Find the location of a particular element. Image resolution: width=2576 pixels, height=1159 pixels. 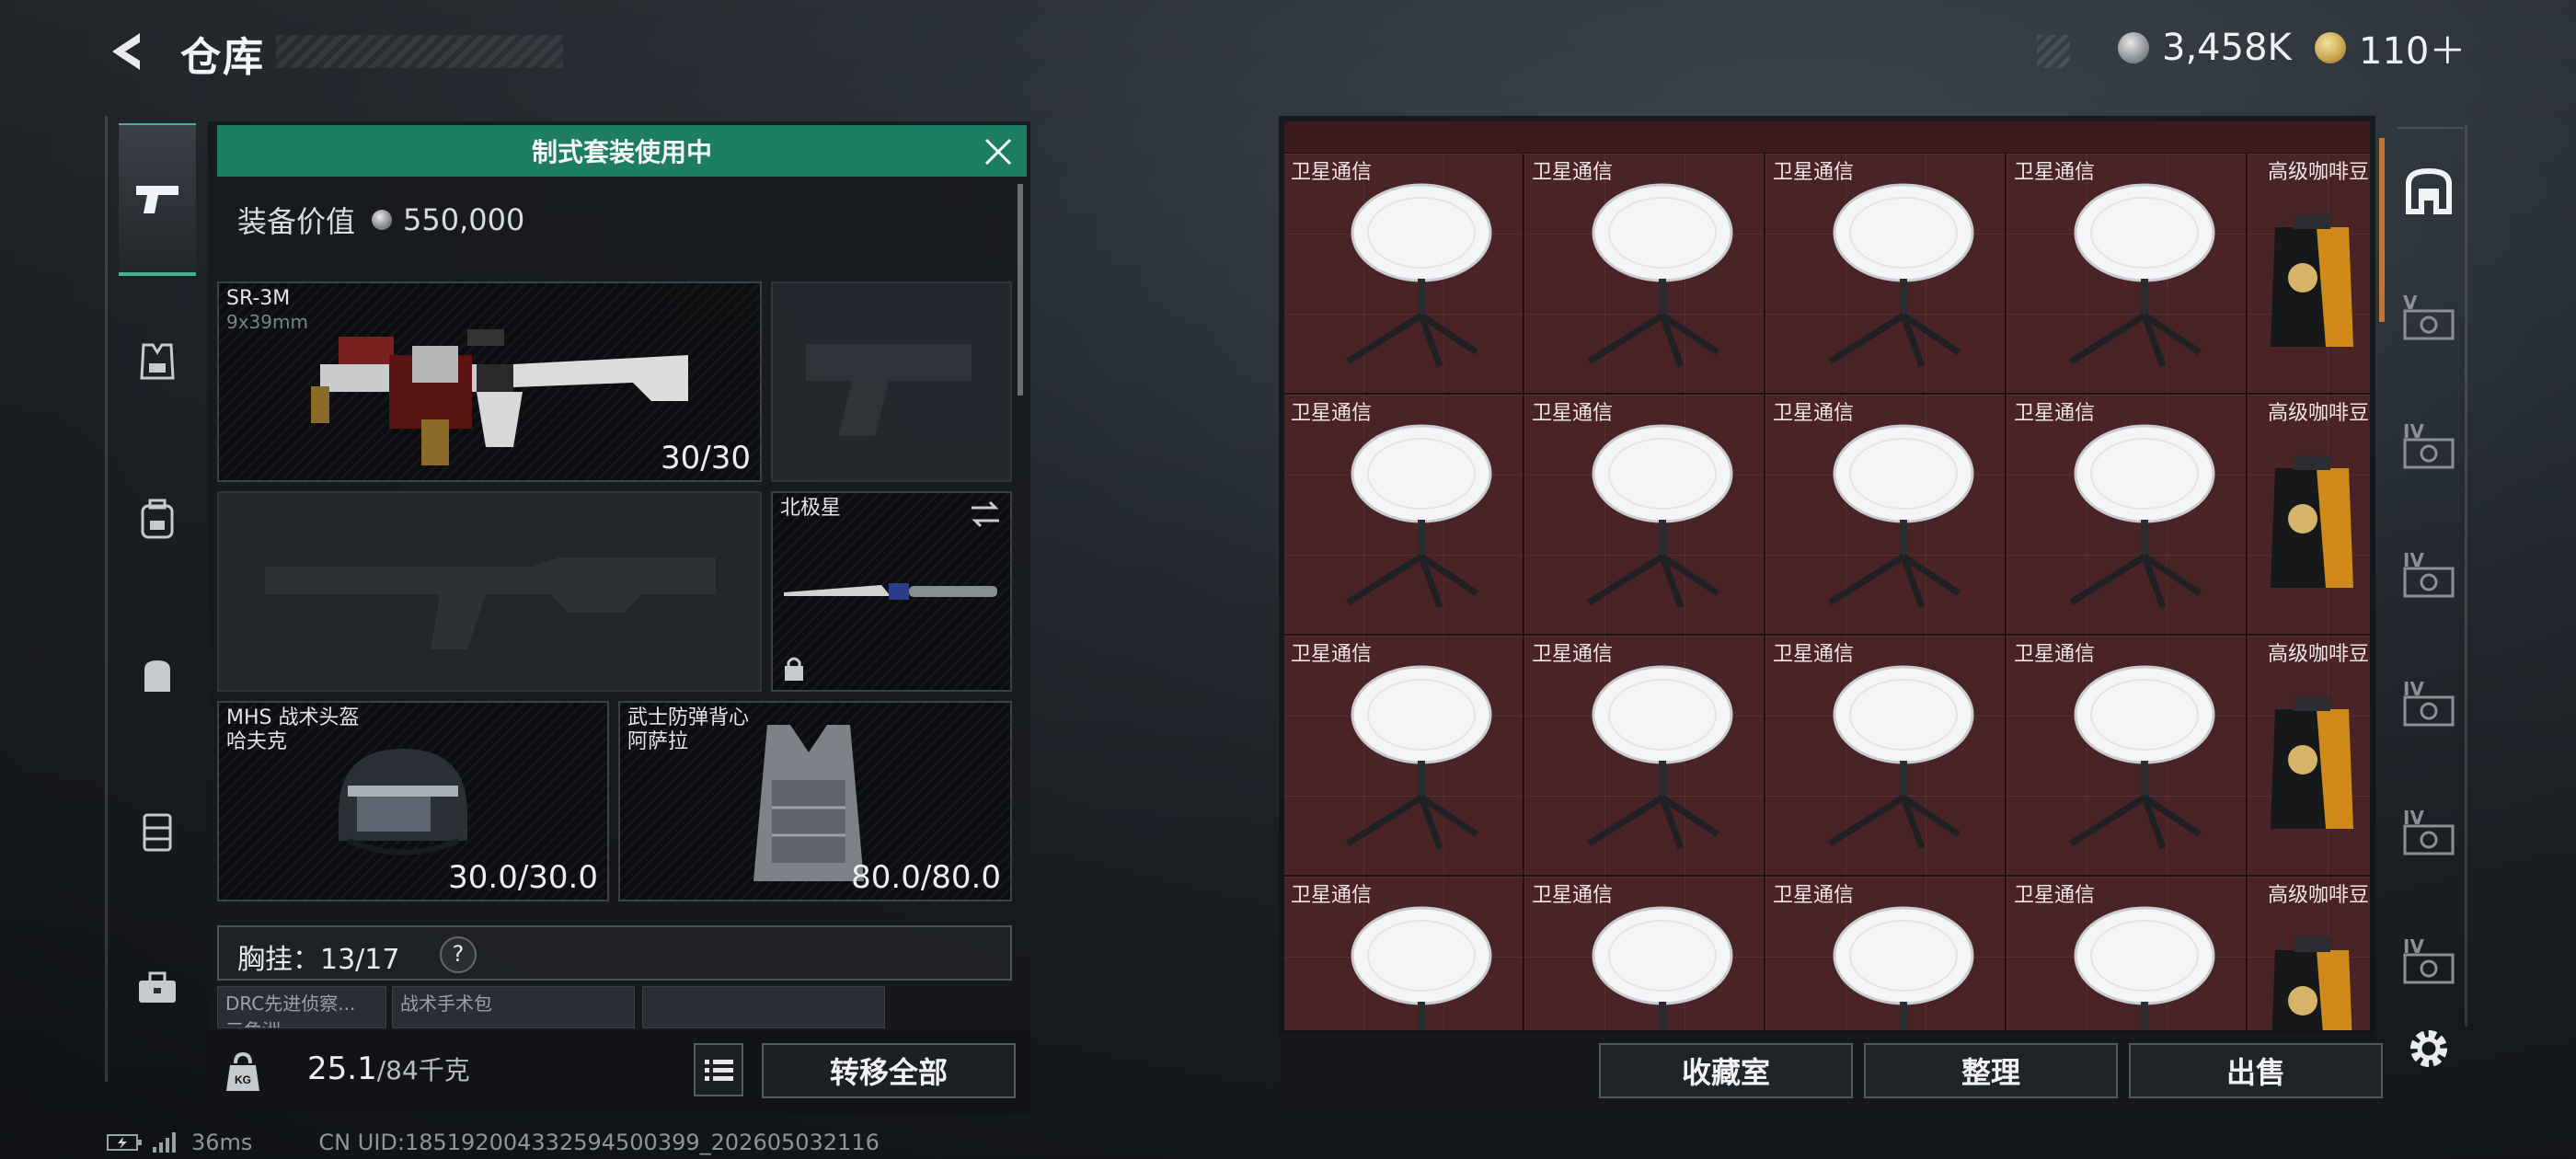

list-view-button is located at coordinates (718, 1069).